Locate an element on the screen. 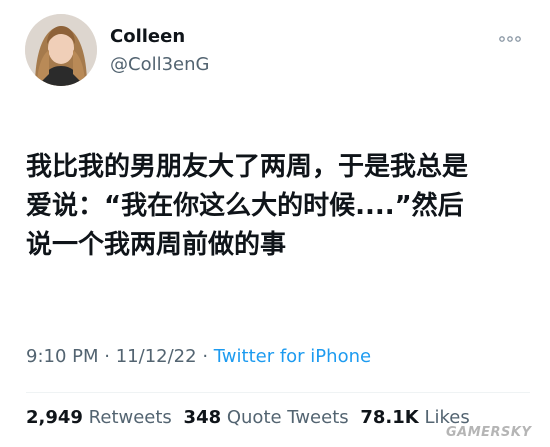  profile-photo-icon is located at coordinates (61, 50).